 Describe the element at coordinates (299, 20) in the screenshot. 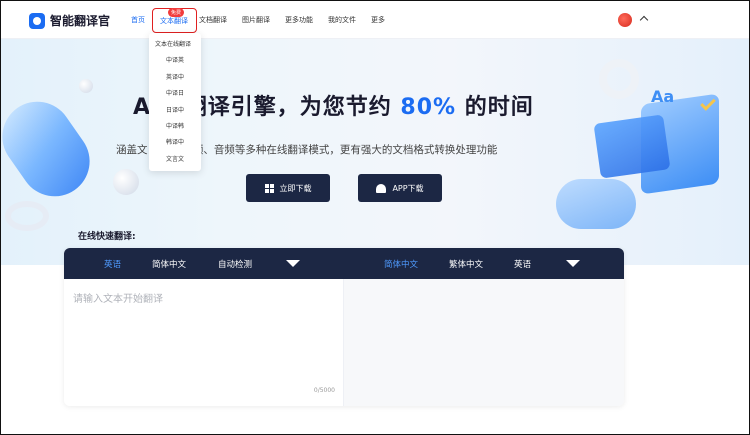

I see `nav-more-features: 更多功能` at that location.